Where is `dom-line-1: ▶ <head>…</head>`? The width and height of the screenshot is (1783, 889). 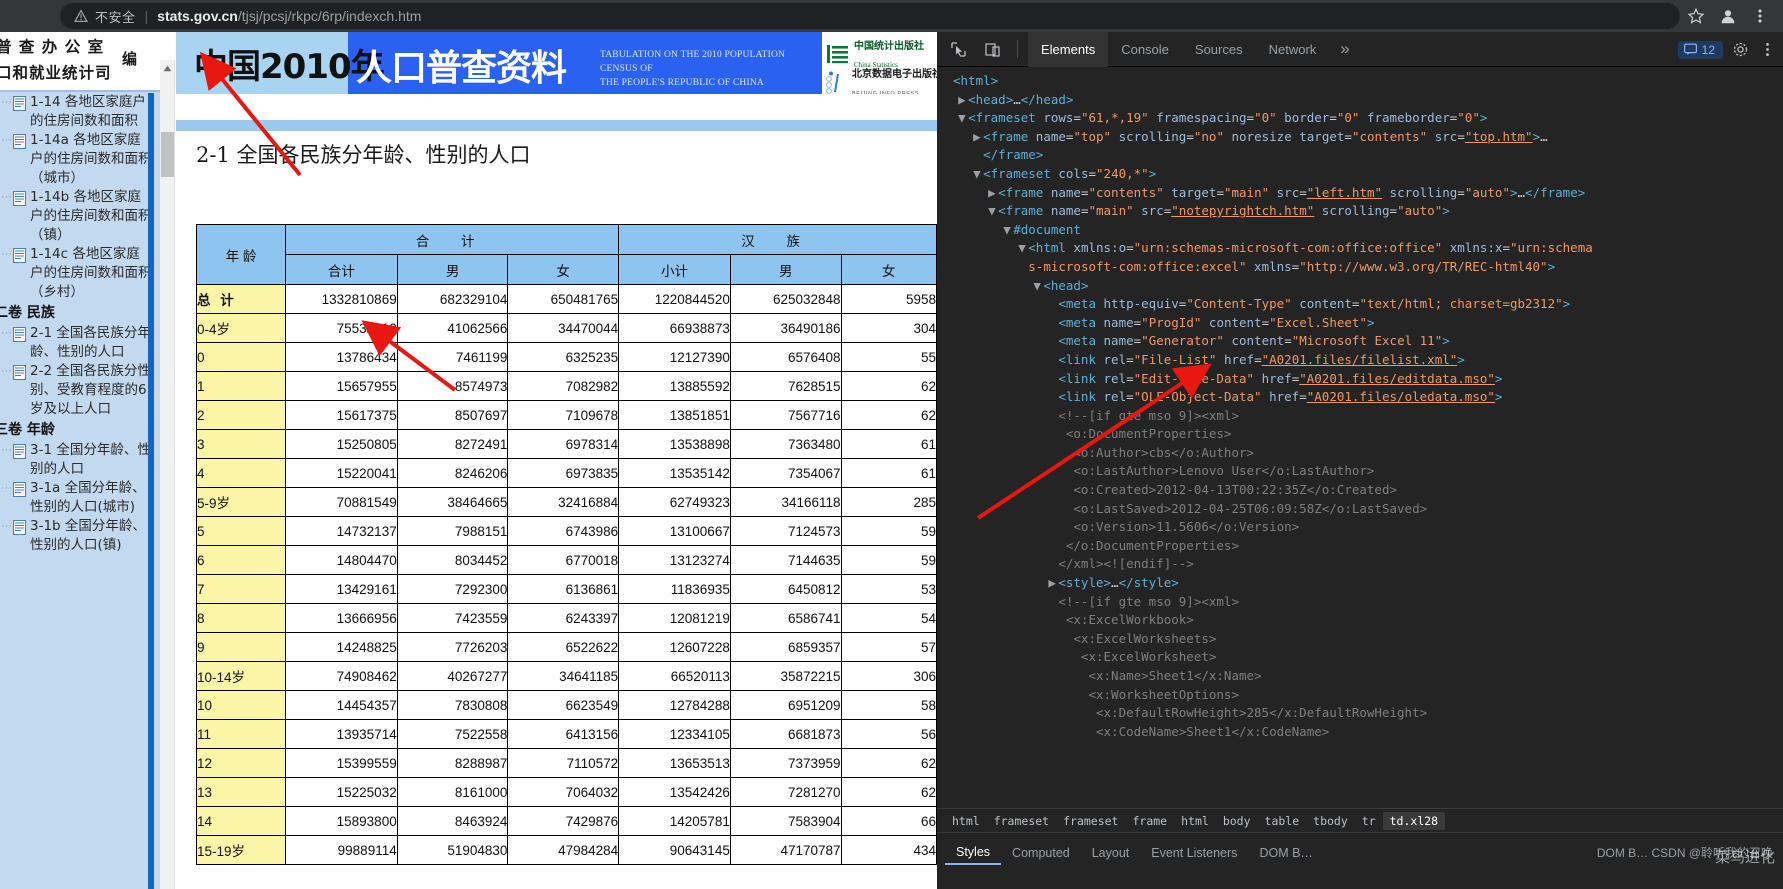 dom-line-1: ▶ <head>…</head> is located at coordinates (1363, 100).